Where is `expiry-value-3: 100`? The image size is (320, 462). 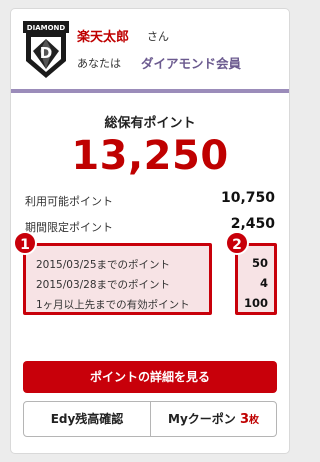
expiry-value-3: 100 is located at coordinates (255, 303).